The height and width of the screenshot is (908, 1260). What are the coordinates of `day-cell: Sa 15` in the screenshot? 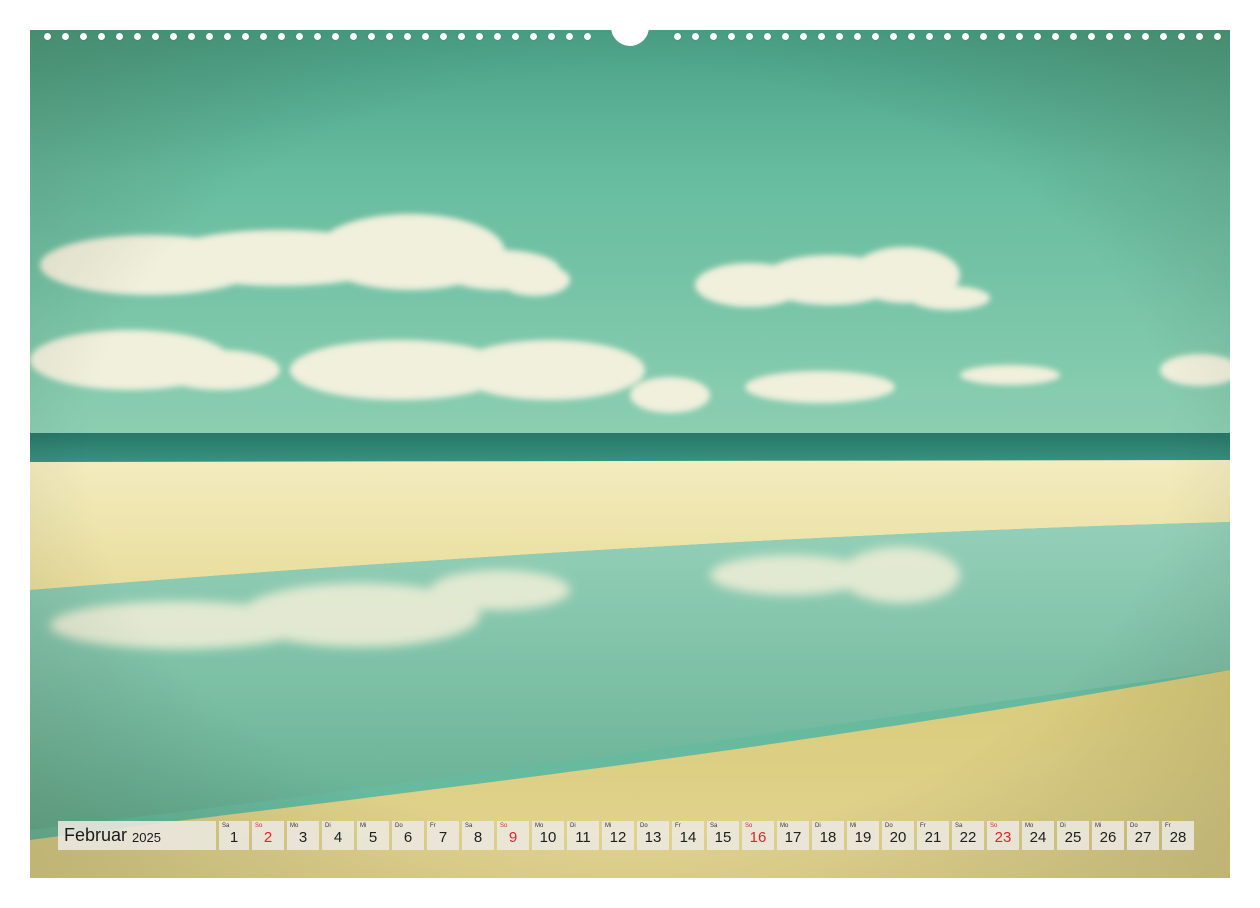 It's located at (723, 835).